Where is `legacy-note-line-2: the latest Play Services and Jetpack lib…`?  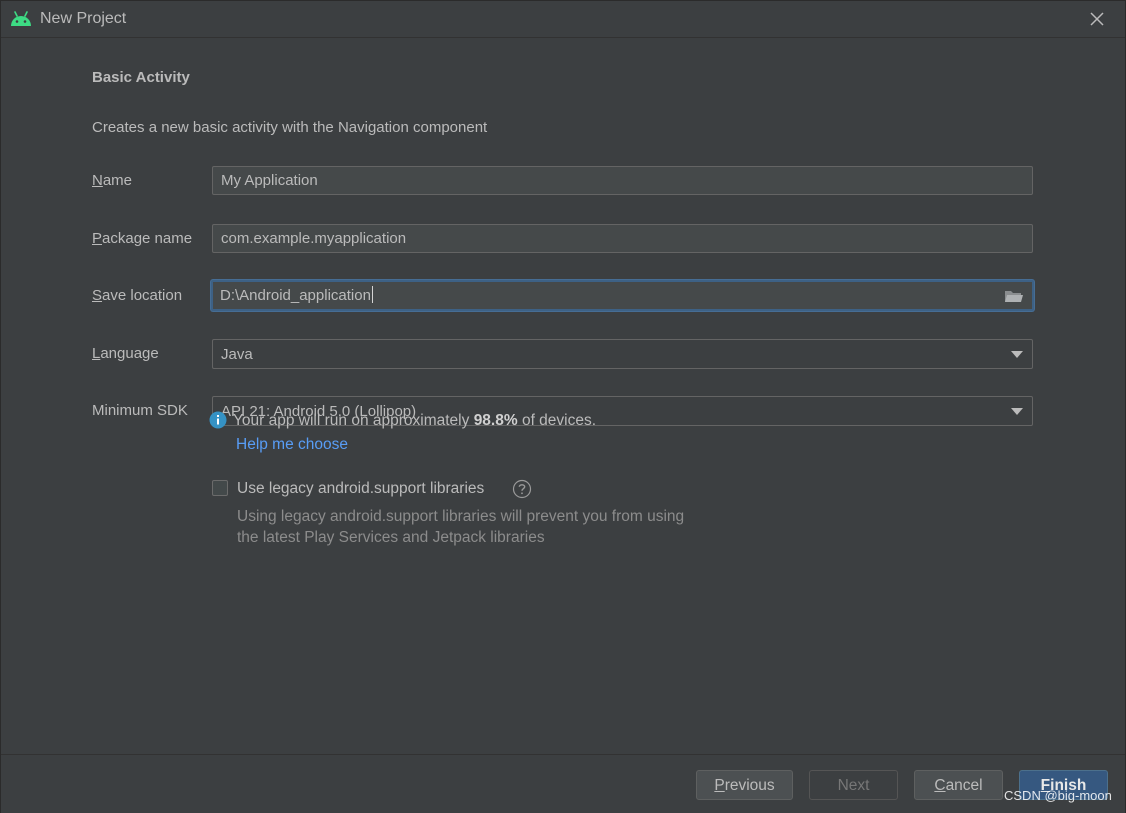
legacy-note-line-2: the latest Play Services and Jetpack lib… is located at coordinates (391, 537).